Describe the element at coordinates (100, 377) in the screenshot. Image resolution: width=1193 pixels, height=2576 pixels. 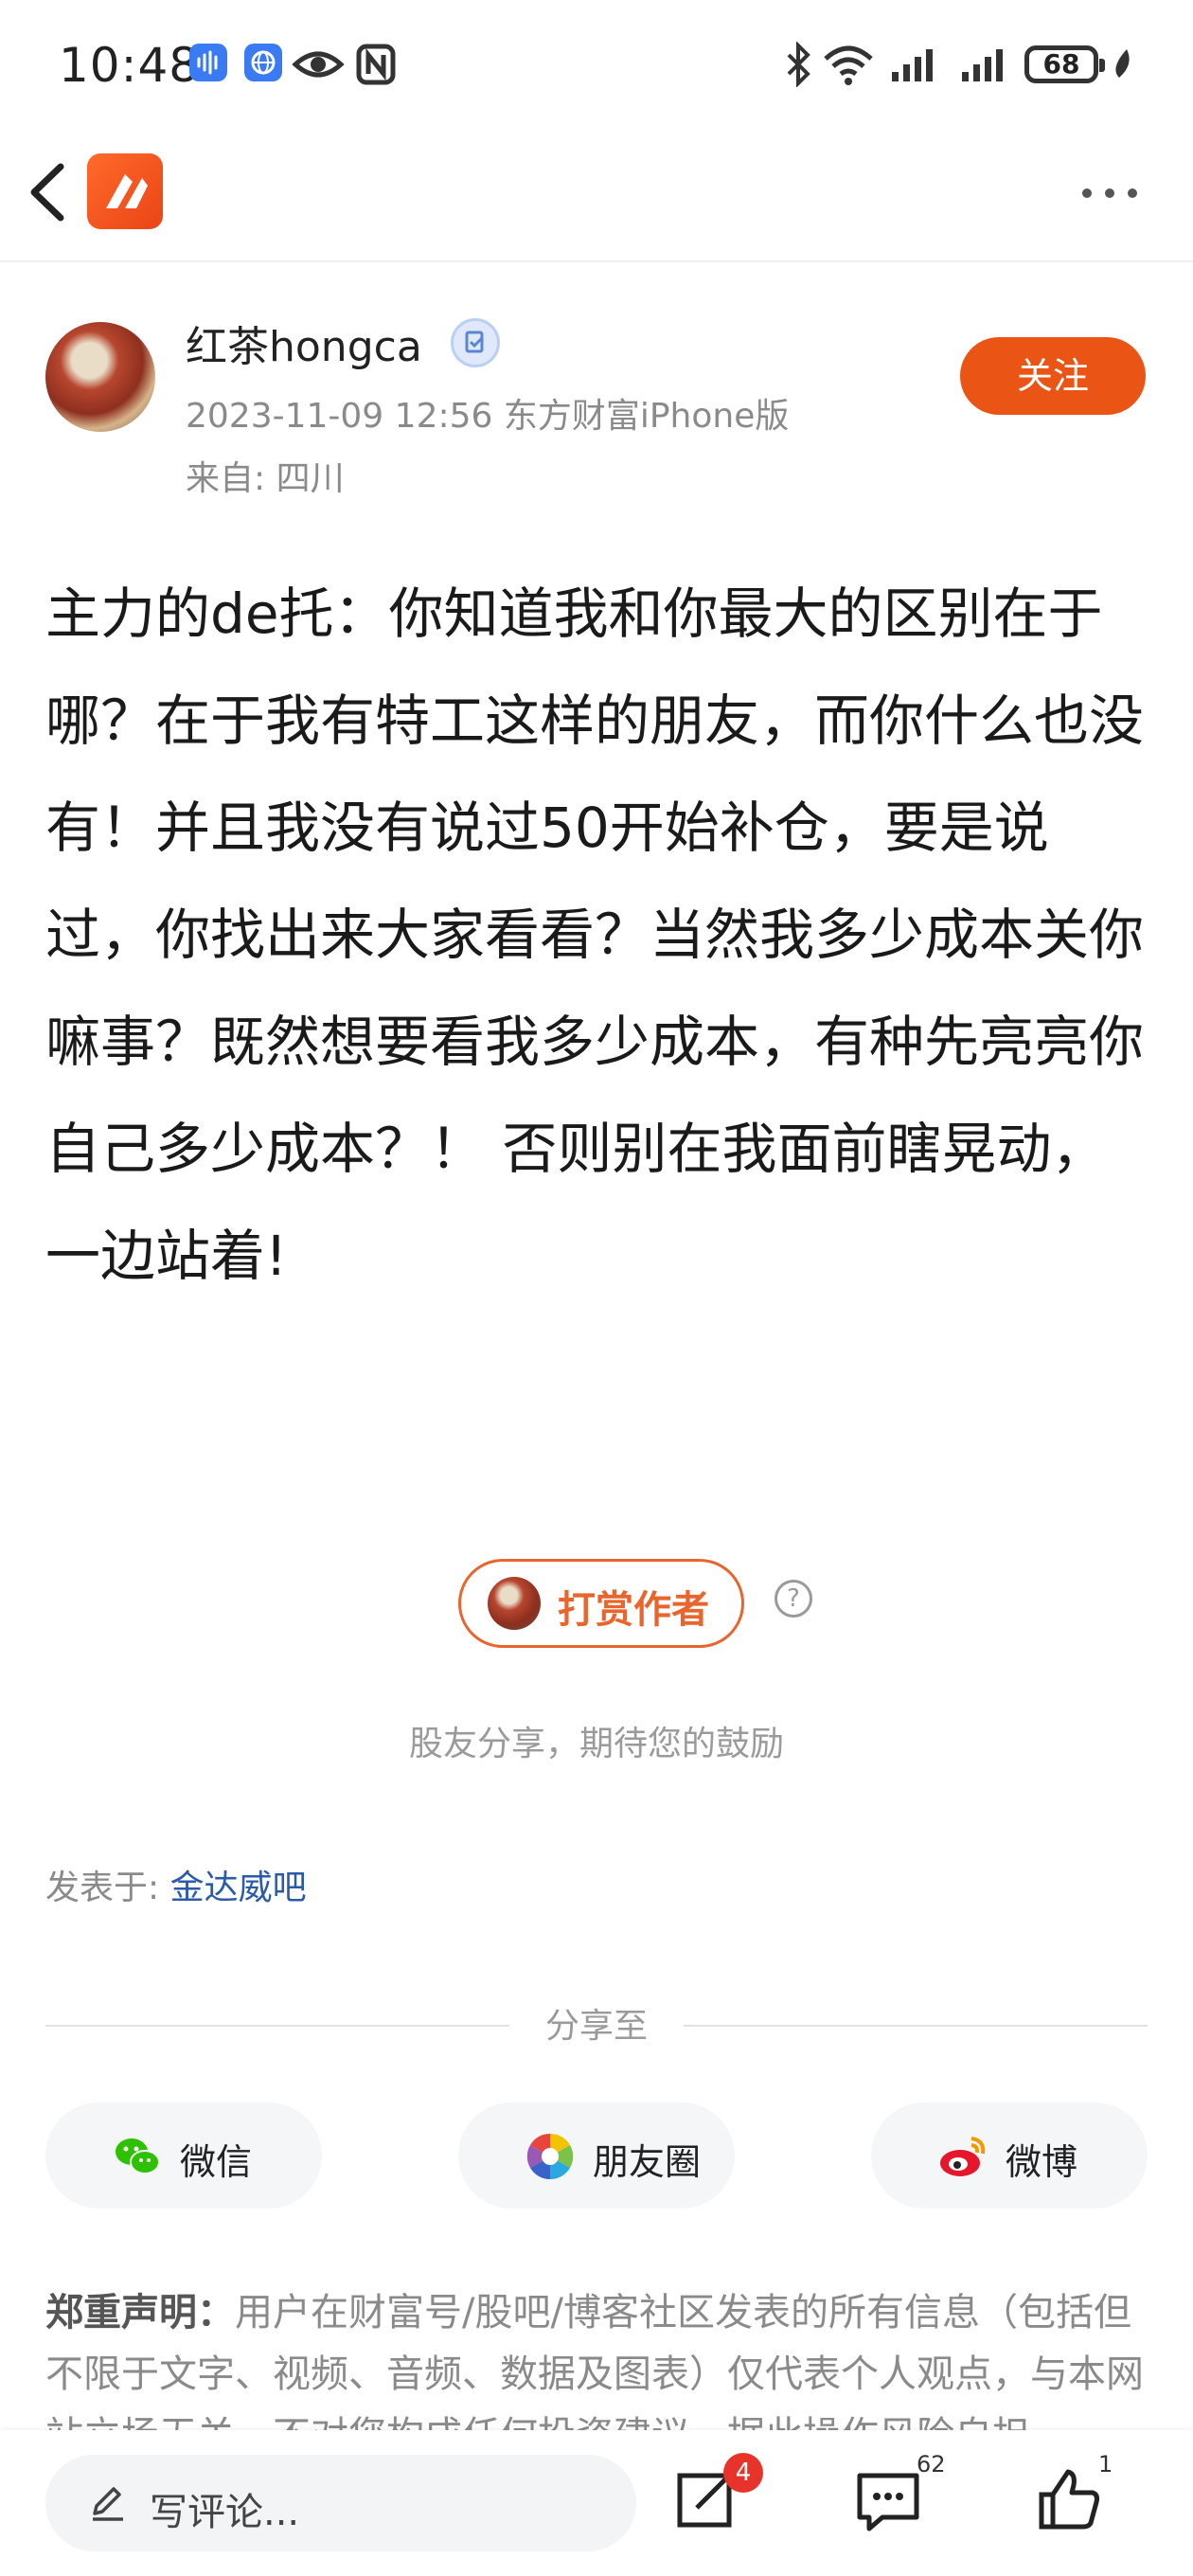
I see `author-avatar` at that location.